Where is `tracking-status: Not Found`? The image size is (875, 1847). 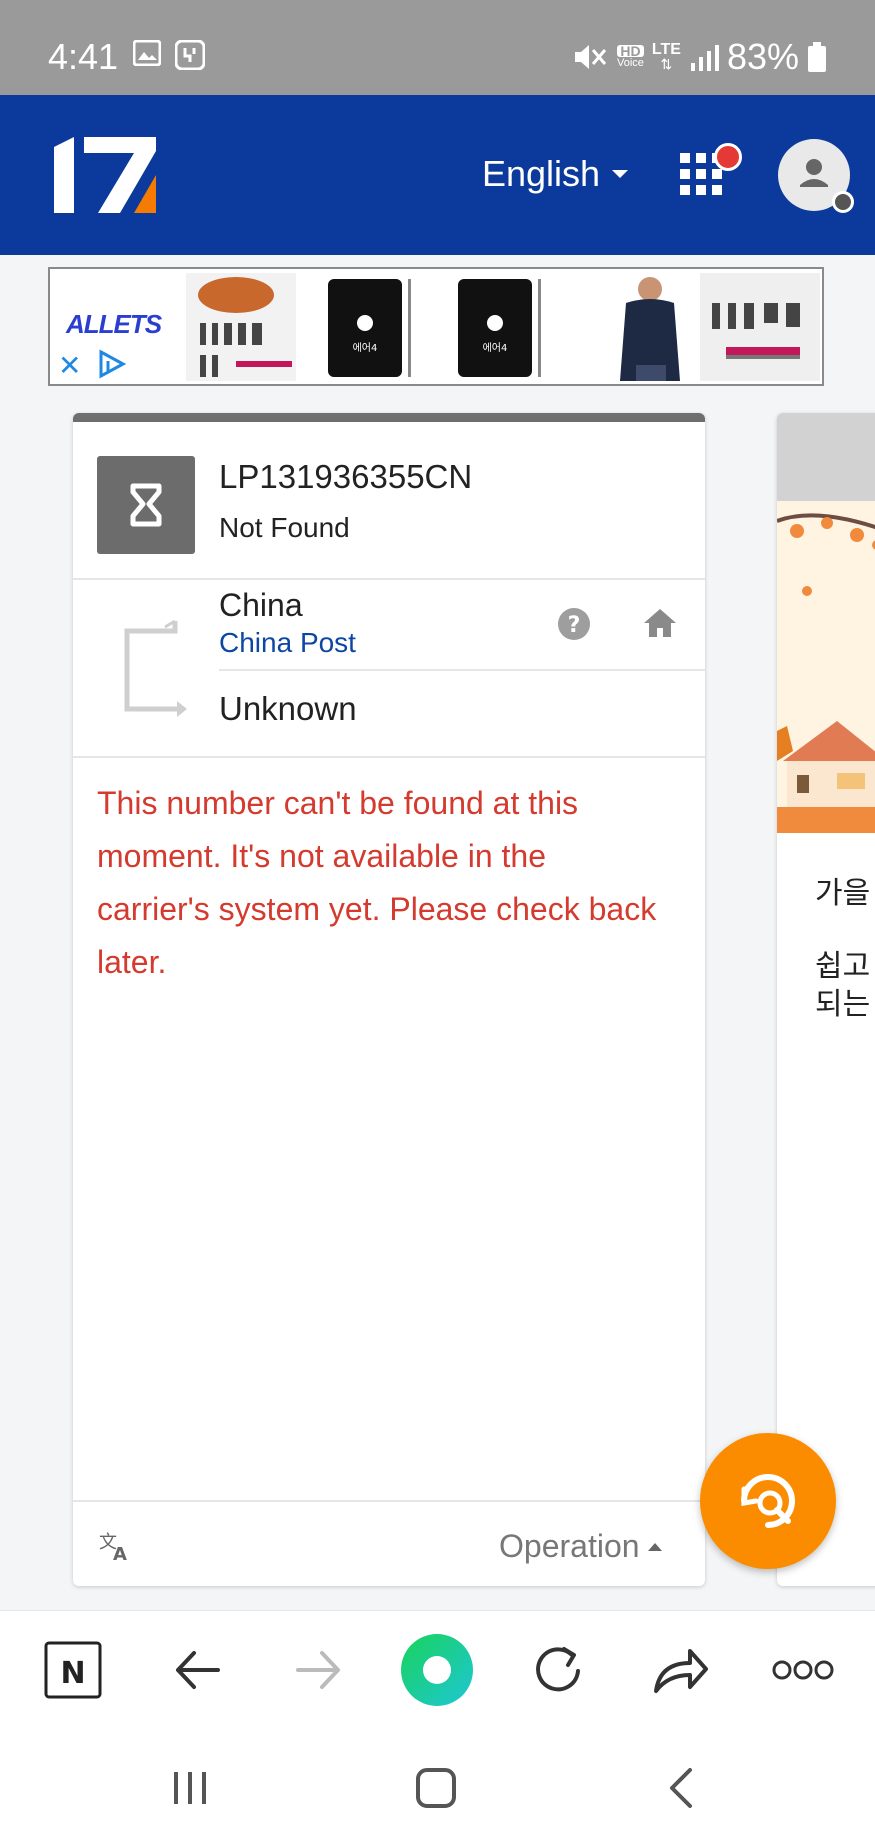
tracking-status: Not Found is located at coordinates (284, 527).